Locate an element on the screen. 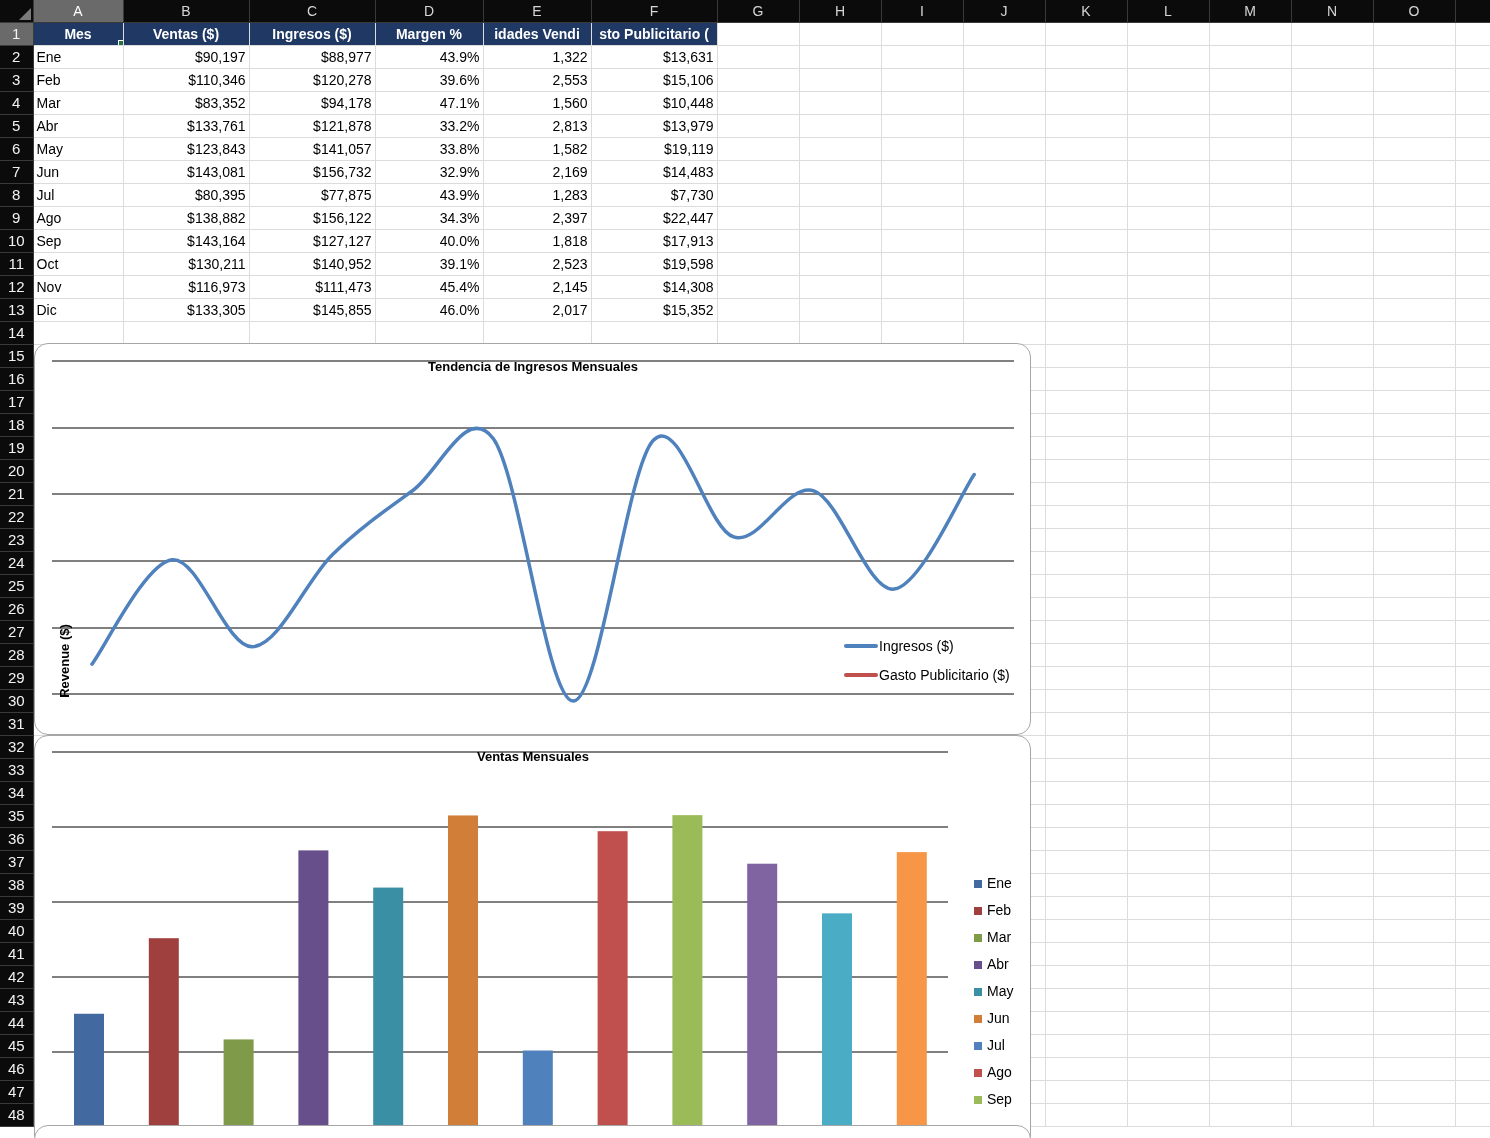  row-number: 5 is located at coordinates (16, 126).